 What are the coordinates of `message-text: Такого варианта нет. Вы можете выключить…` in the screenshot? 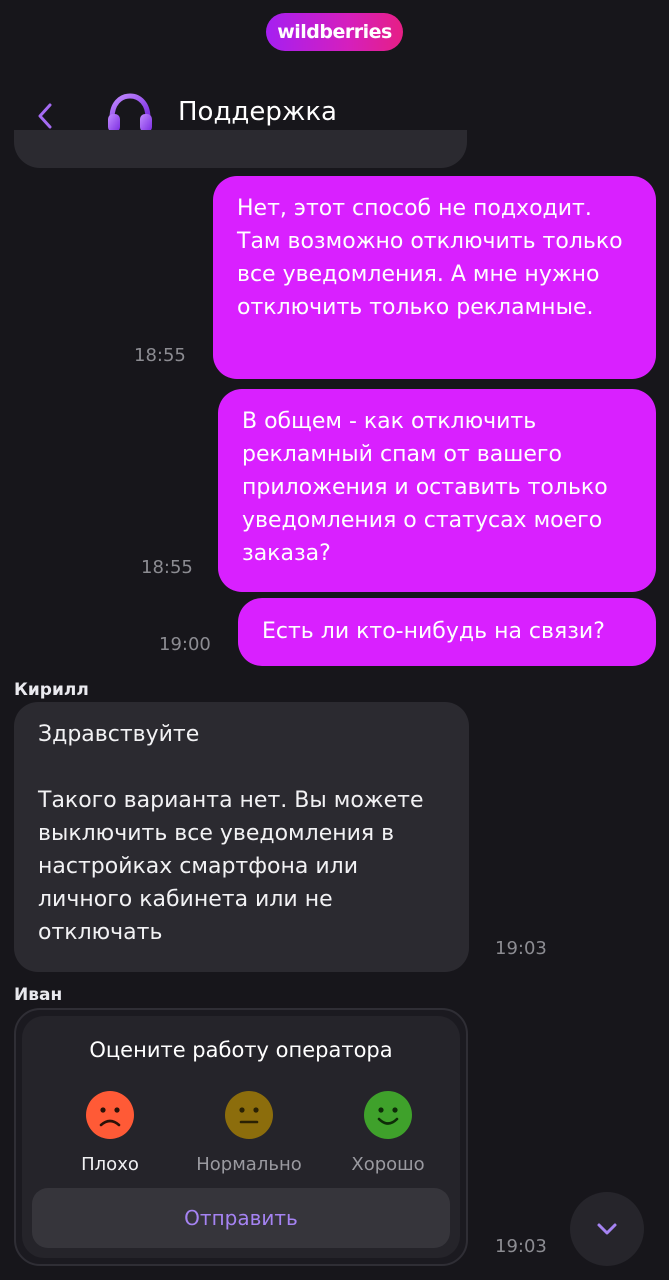 It's located at (231, 866).